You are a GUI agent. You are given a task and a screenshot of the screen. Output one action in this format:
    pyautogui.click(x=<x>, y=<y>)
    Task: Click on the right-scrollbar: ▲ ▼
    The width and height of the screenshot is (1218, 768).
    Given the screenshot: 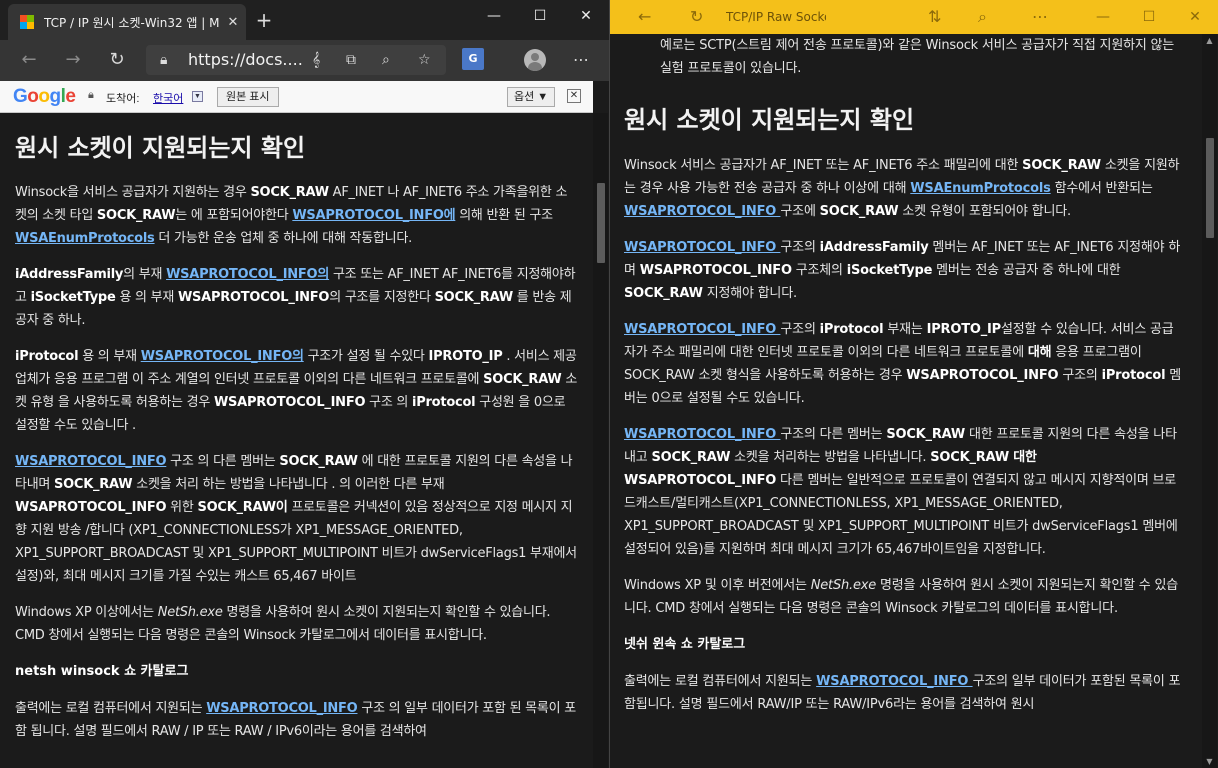 What is the action you would take?
    pyautogui.click(x=1209, y=401)
    